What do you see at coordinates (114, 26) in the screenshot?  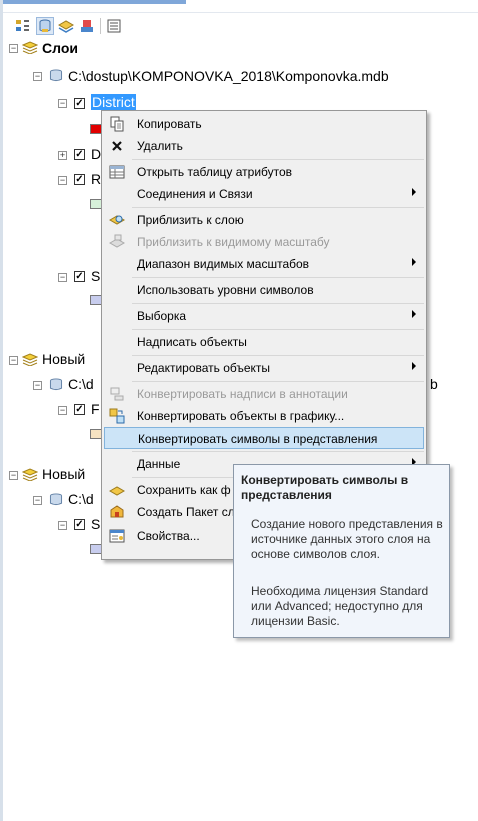 I see `options-icon` at bounding box center [114, 26].